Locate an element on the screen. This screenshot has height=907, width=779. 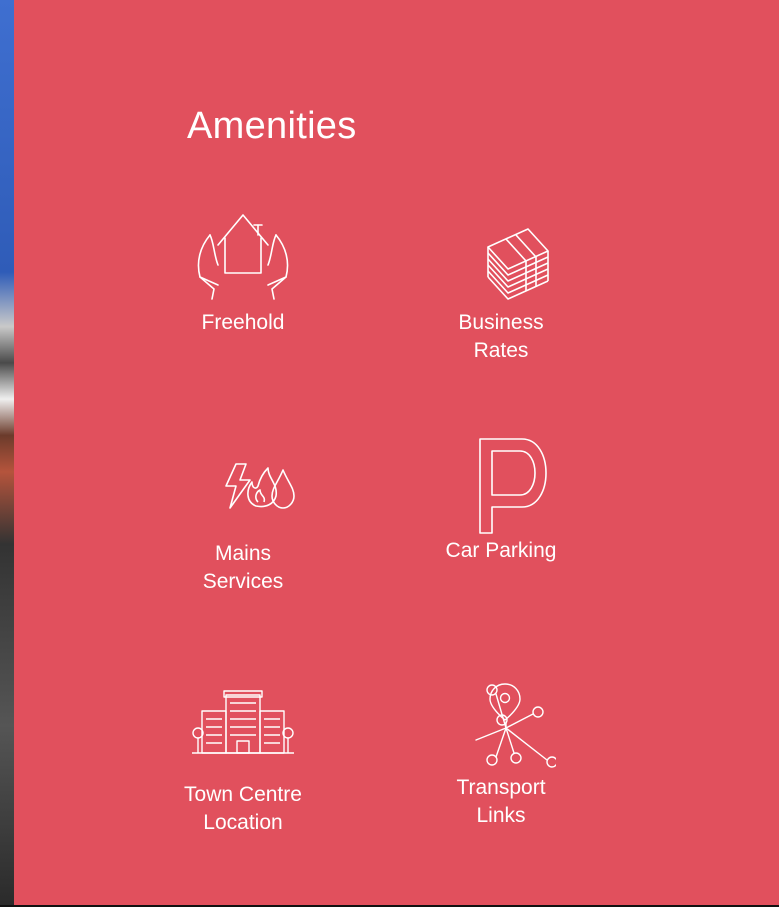
network-pin-icon is located at coordinates (515, 725).